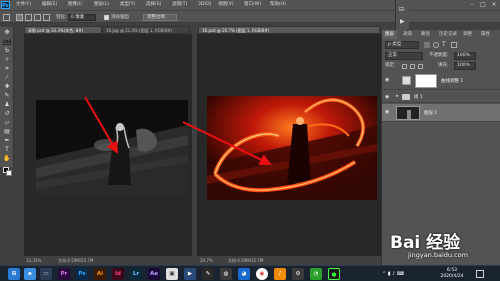 This screenshot has height=281, width=500. What do you see at coordinates (402, 21) in the screenshot?
I see `play-actions-icon: ▶` at bounding box center [402, 21].